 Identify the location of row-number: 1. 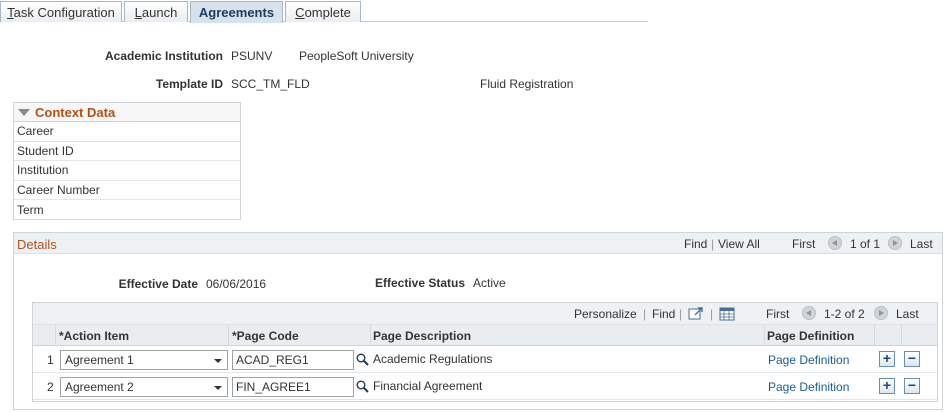
(50, 360).